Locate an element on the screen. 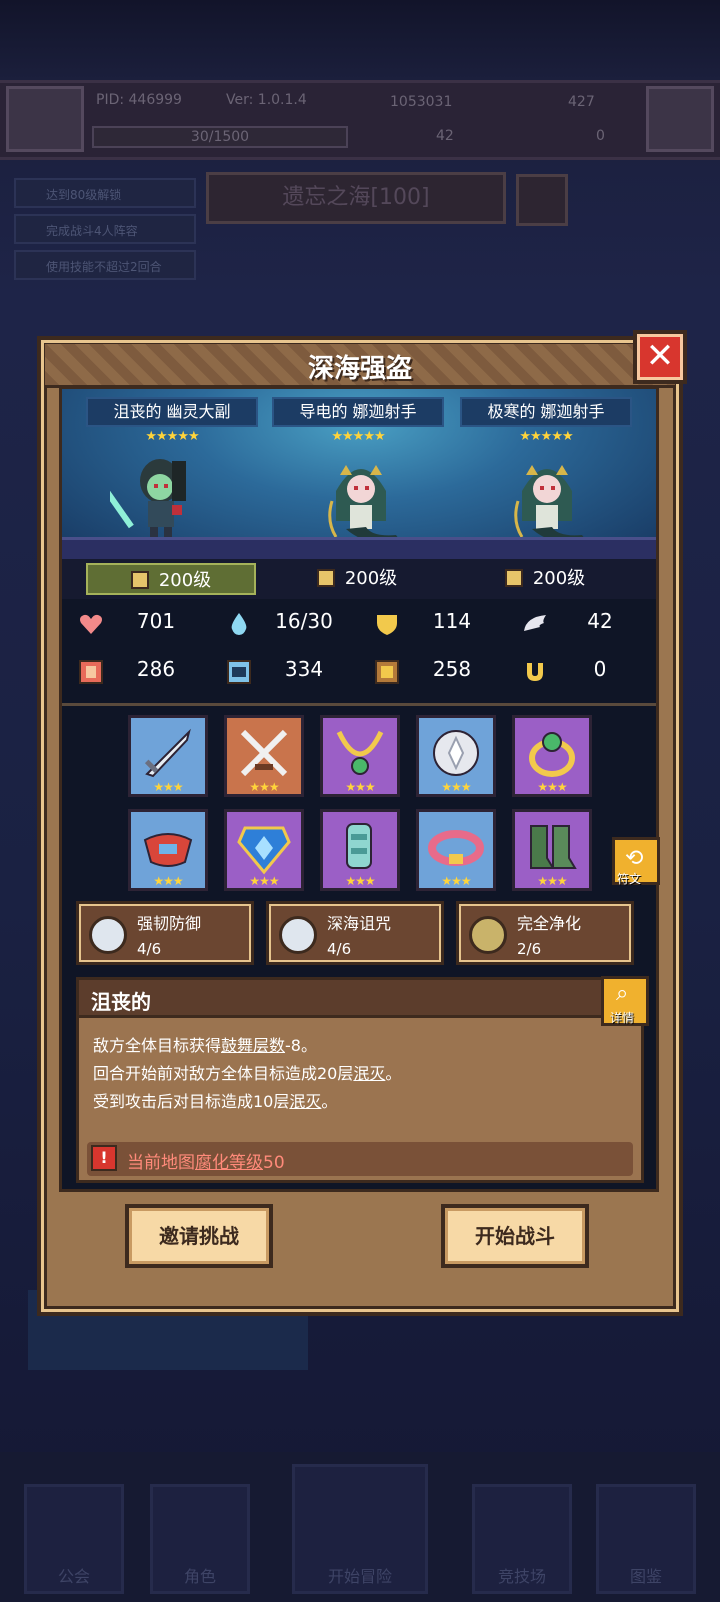 This screenshot has width=720, height=1602. stat-value: 0 is located at coordinates (600, 669).